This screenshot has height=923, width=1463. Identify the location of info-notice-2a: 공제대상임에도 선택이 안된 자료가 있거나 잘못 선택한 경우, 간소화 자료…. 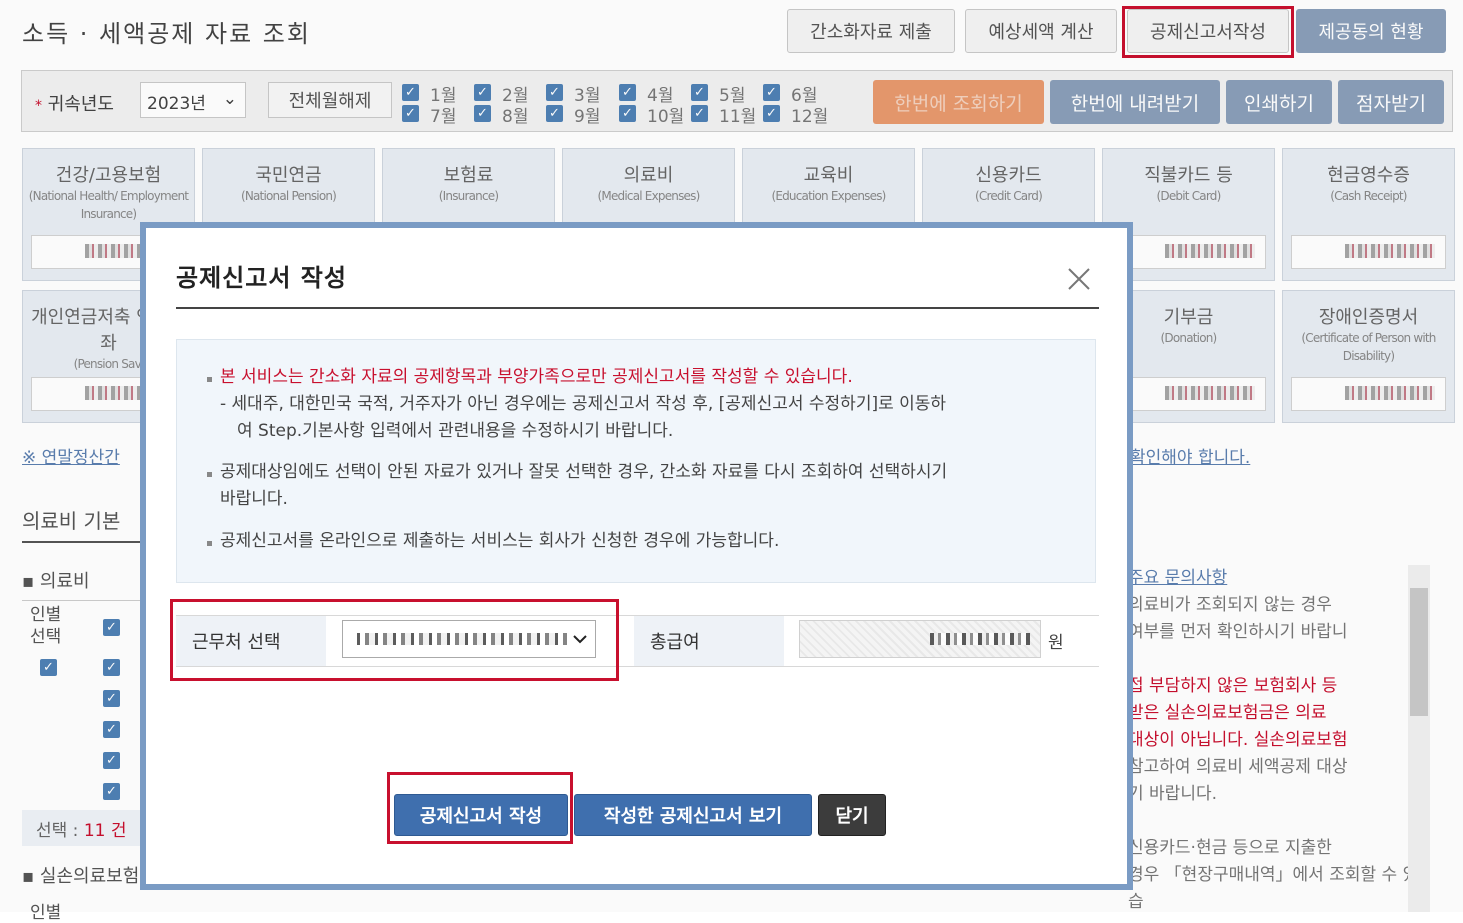
(584, 472).